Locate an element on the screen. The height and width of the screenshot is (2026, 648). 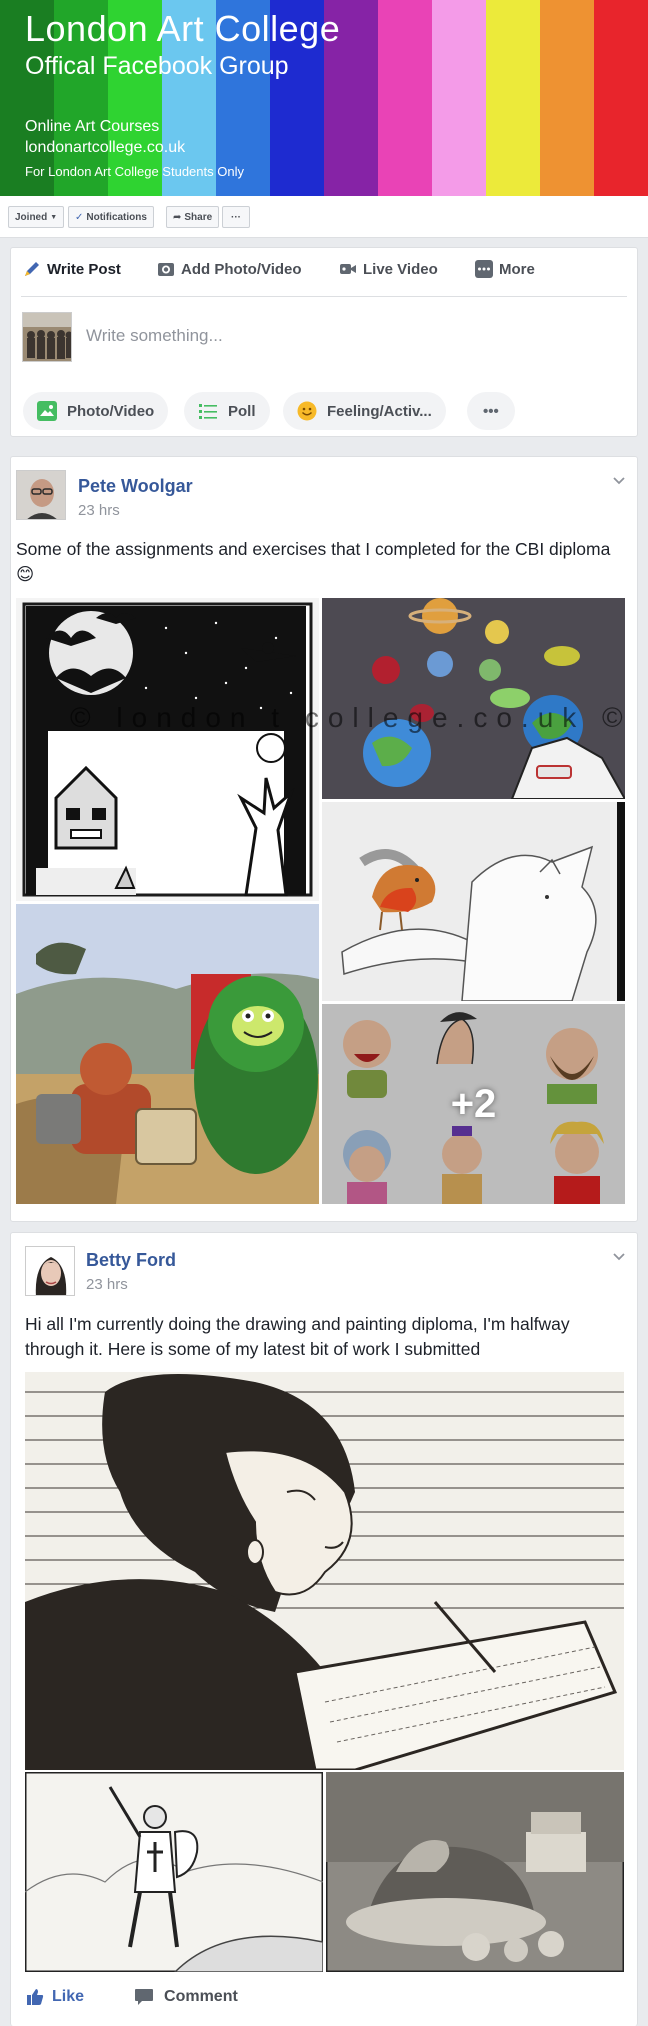
like-button: Like is located at coordinates (55, 1997).